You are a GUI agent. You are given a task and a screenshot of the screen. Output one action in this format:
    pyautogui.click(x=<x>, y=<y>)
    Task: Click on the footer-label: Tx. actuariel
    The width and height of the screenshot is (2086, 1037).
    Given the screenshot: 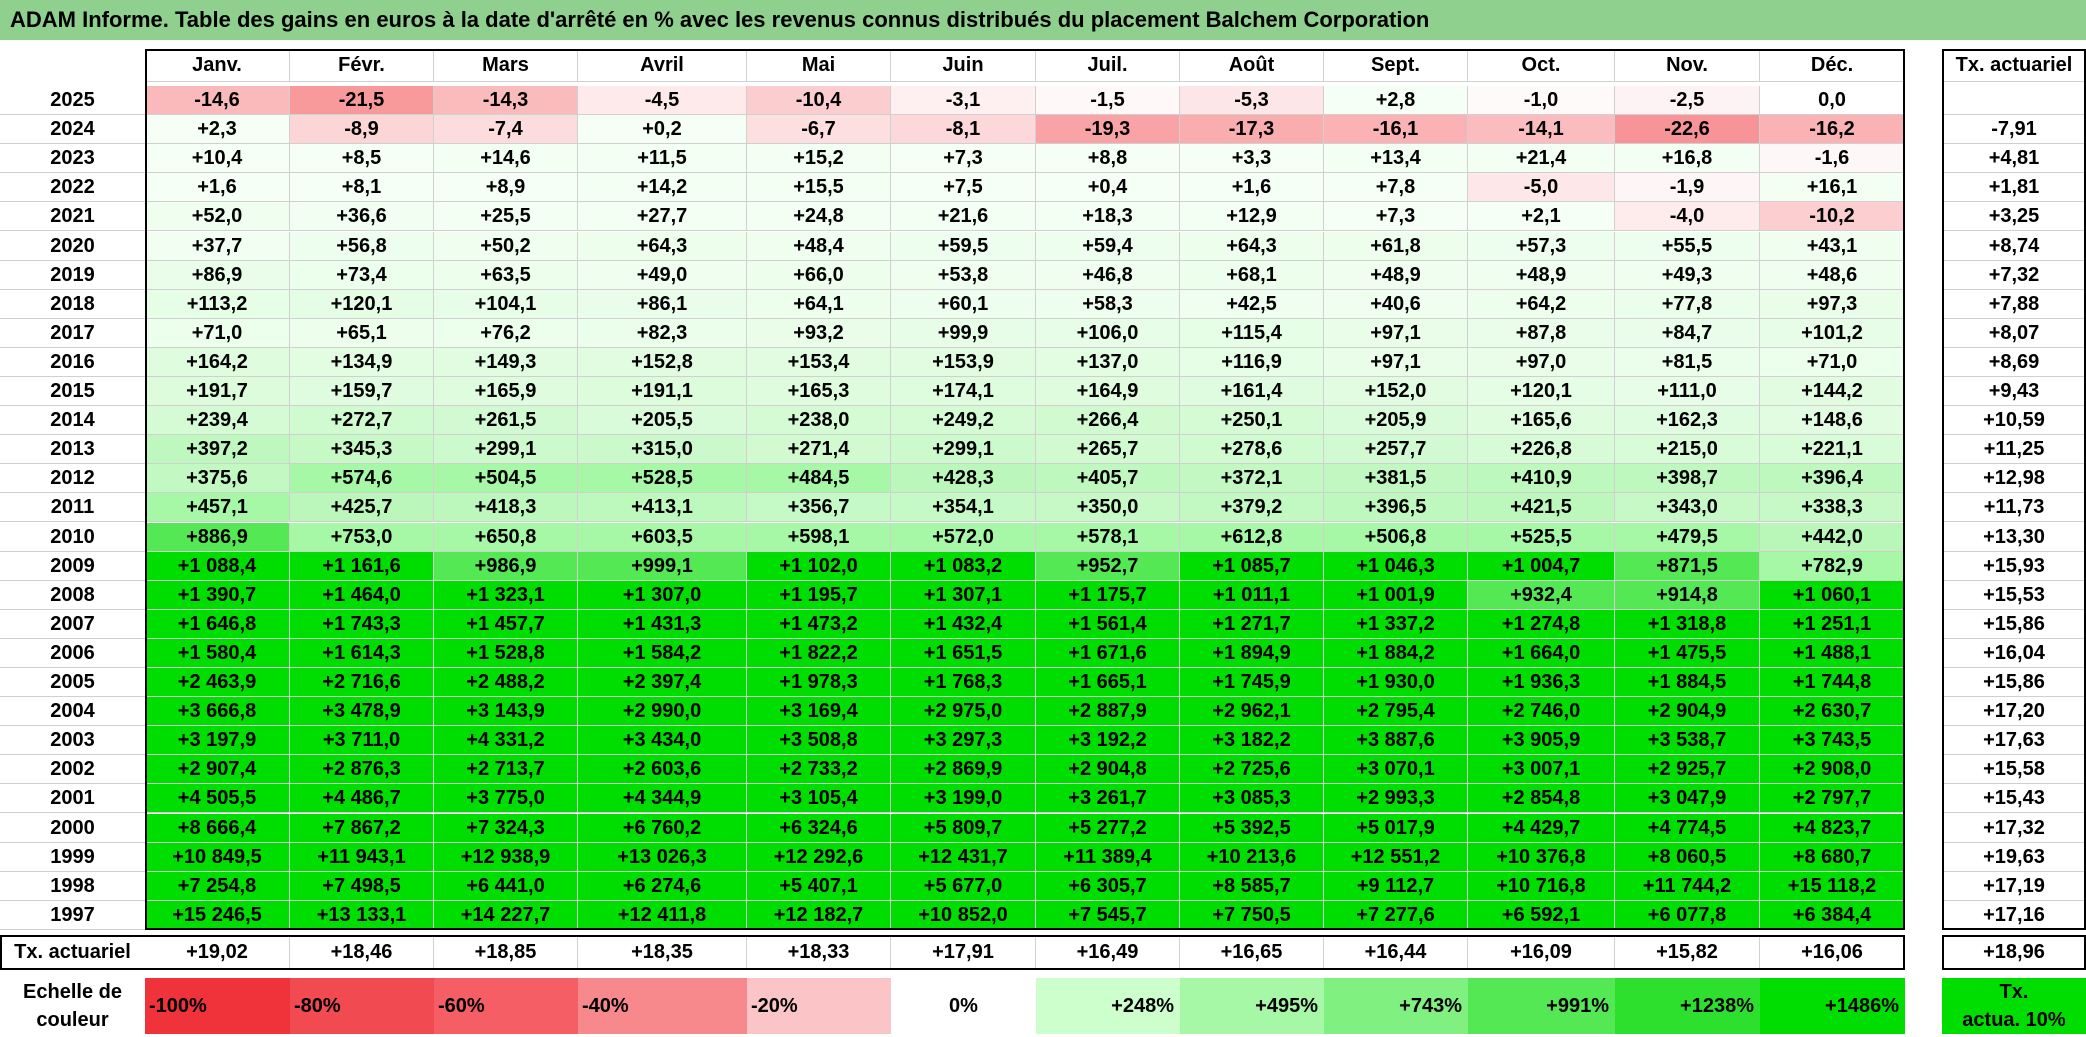 What is the action you would take?
    pyautogui.click(x=72, y=952)
    